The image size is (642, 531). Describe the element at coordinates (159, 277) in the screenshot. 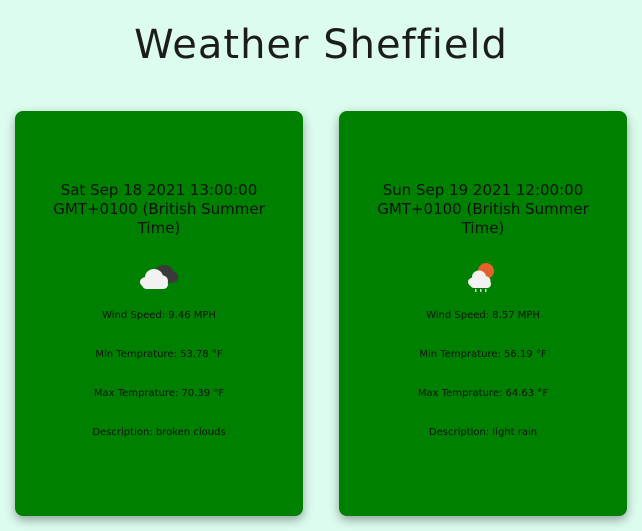

I see `broken-clouds-icon` at that location.